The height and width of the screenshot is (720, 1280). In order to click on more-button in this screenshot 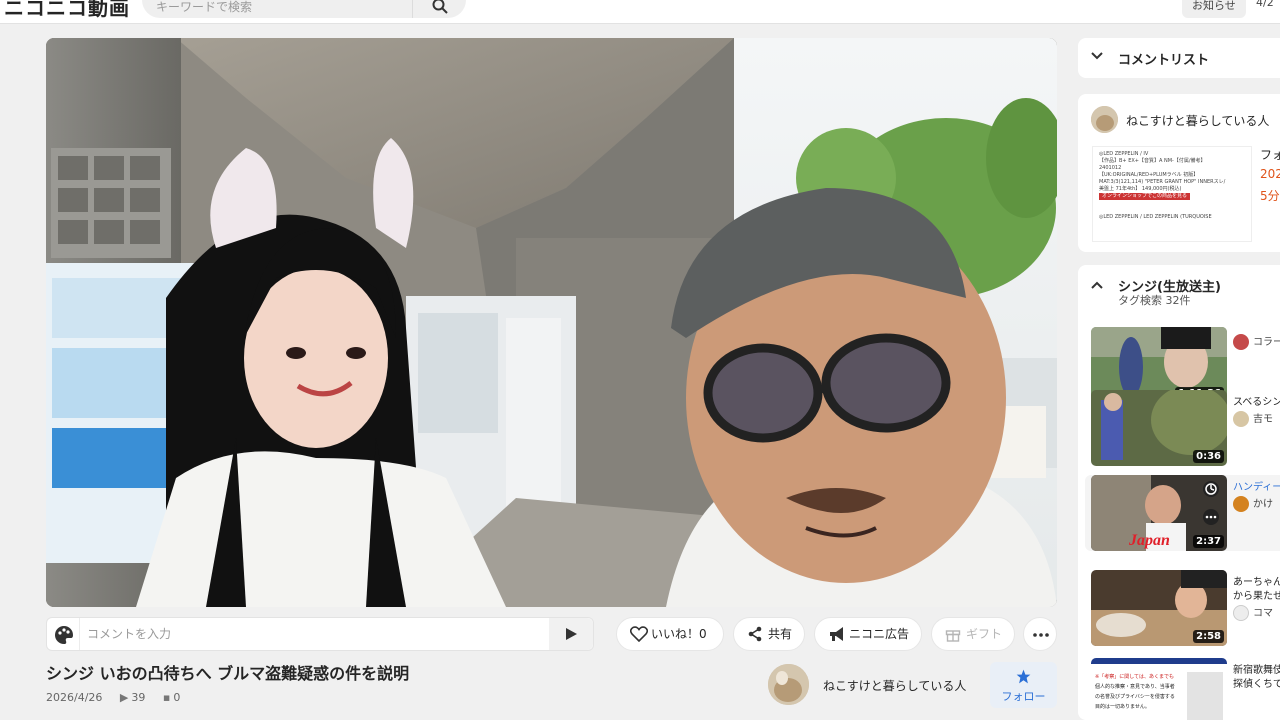, I will do `click(1040, 634)`.